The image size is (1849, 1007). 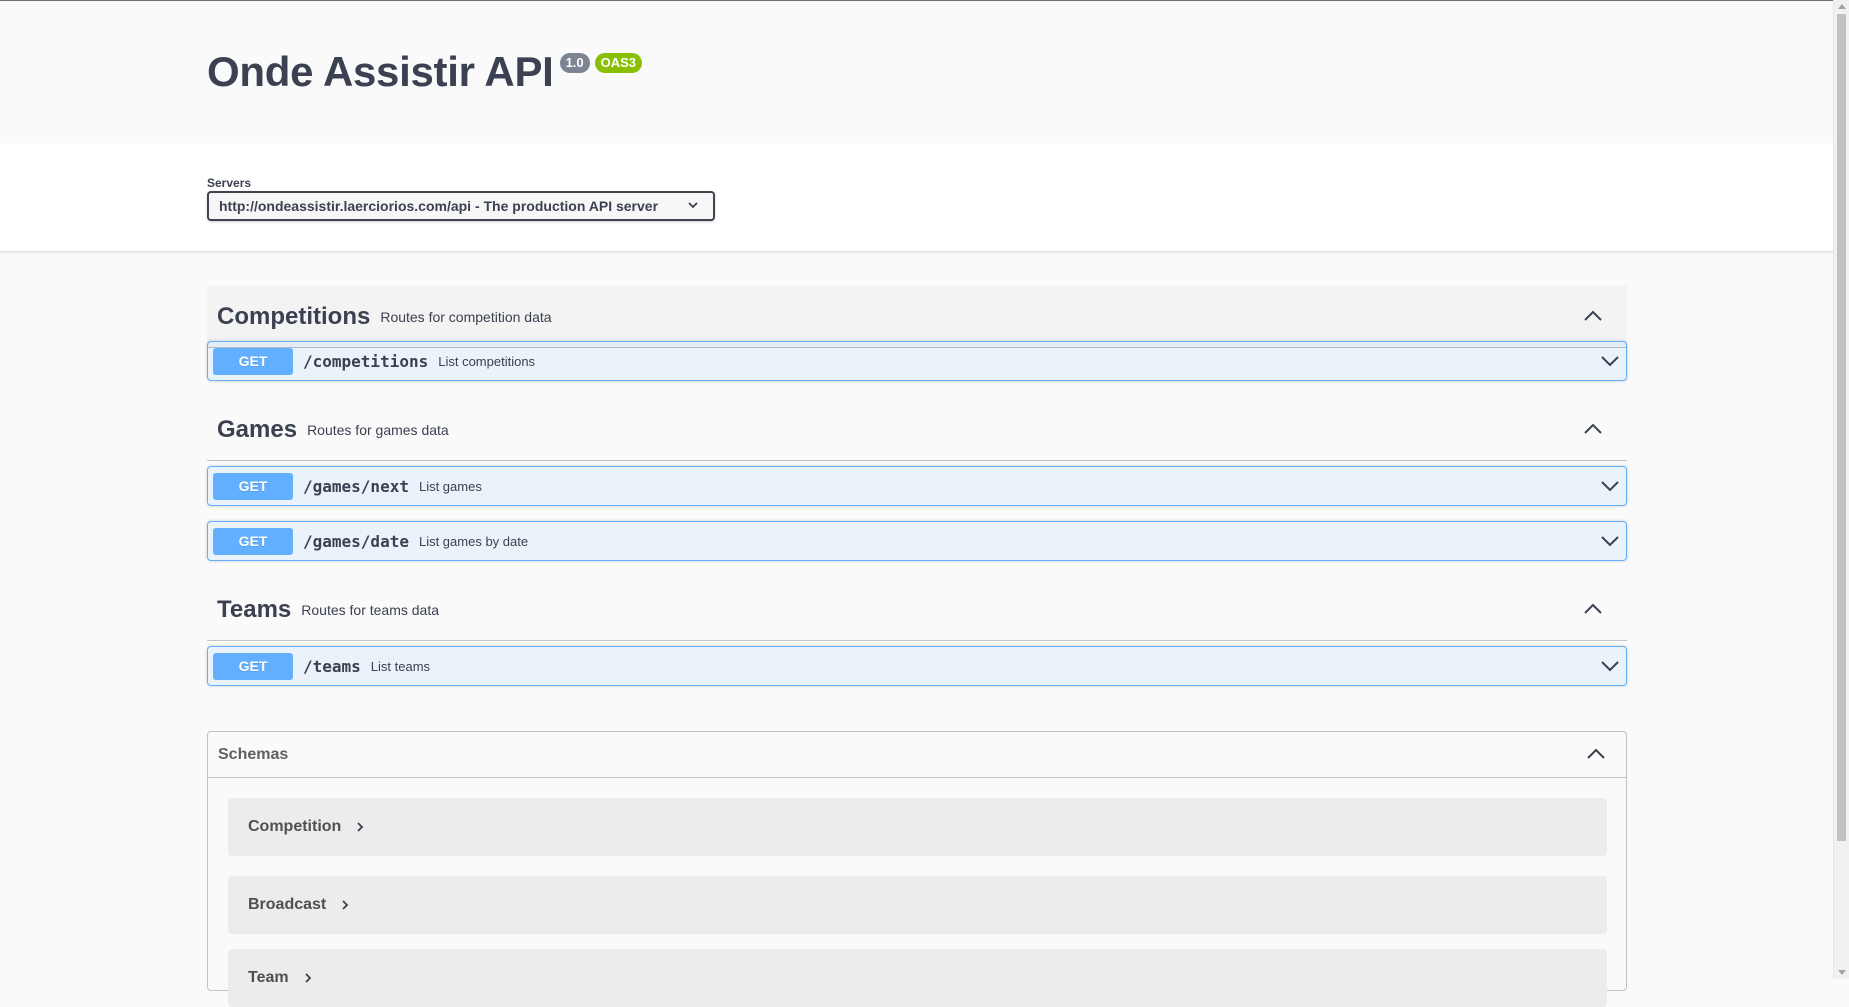 I want to click on scroll-up-arrow-icon, so click(x=1842, y=6).